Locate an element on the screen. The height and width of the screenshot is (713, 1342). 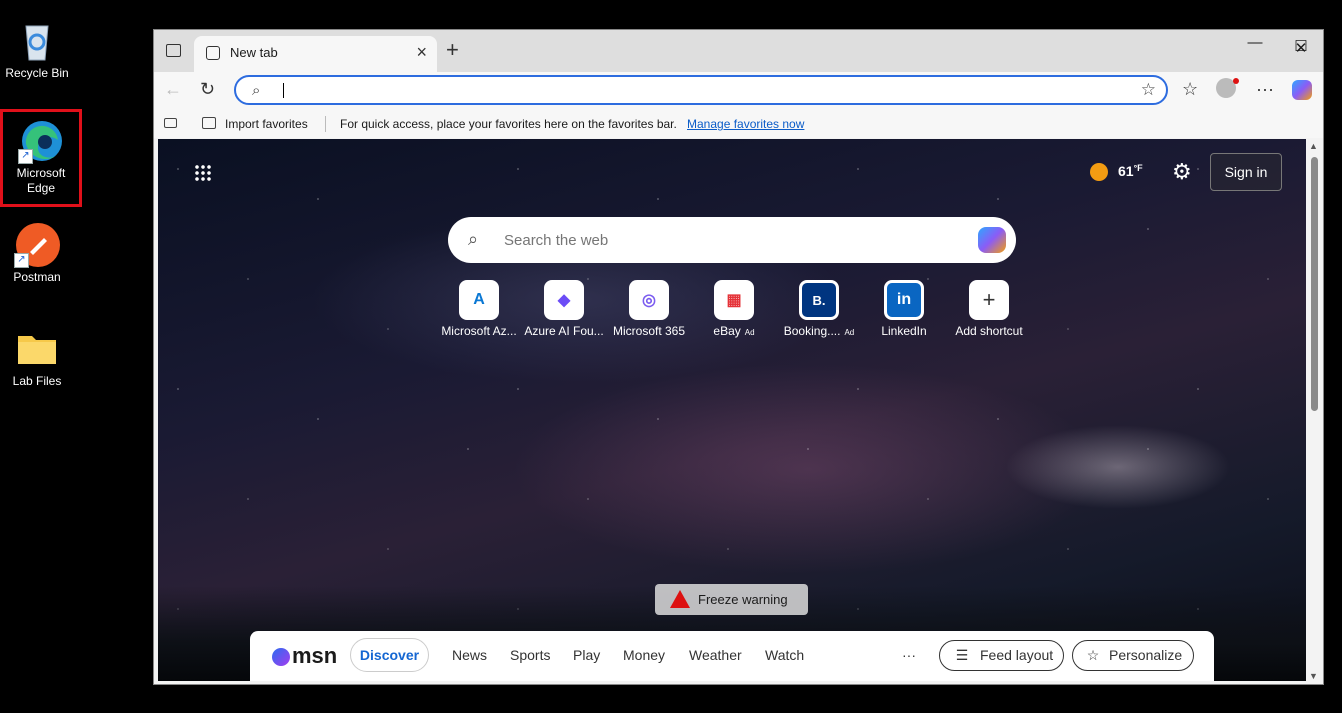
linkedin-icon: in is located at coordinates (904, 300).